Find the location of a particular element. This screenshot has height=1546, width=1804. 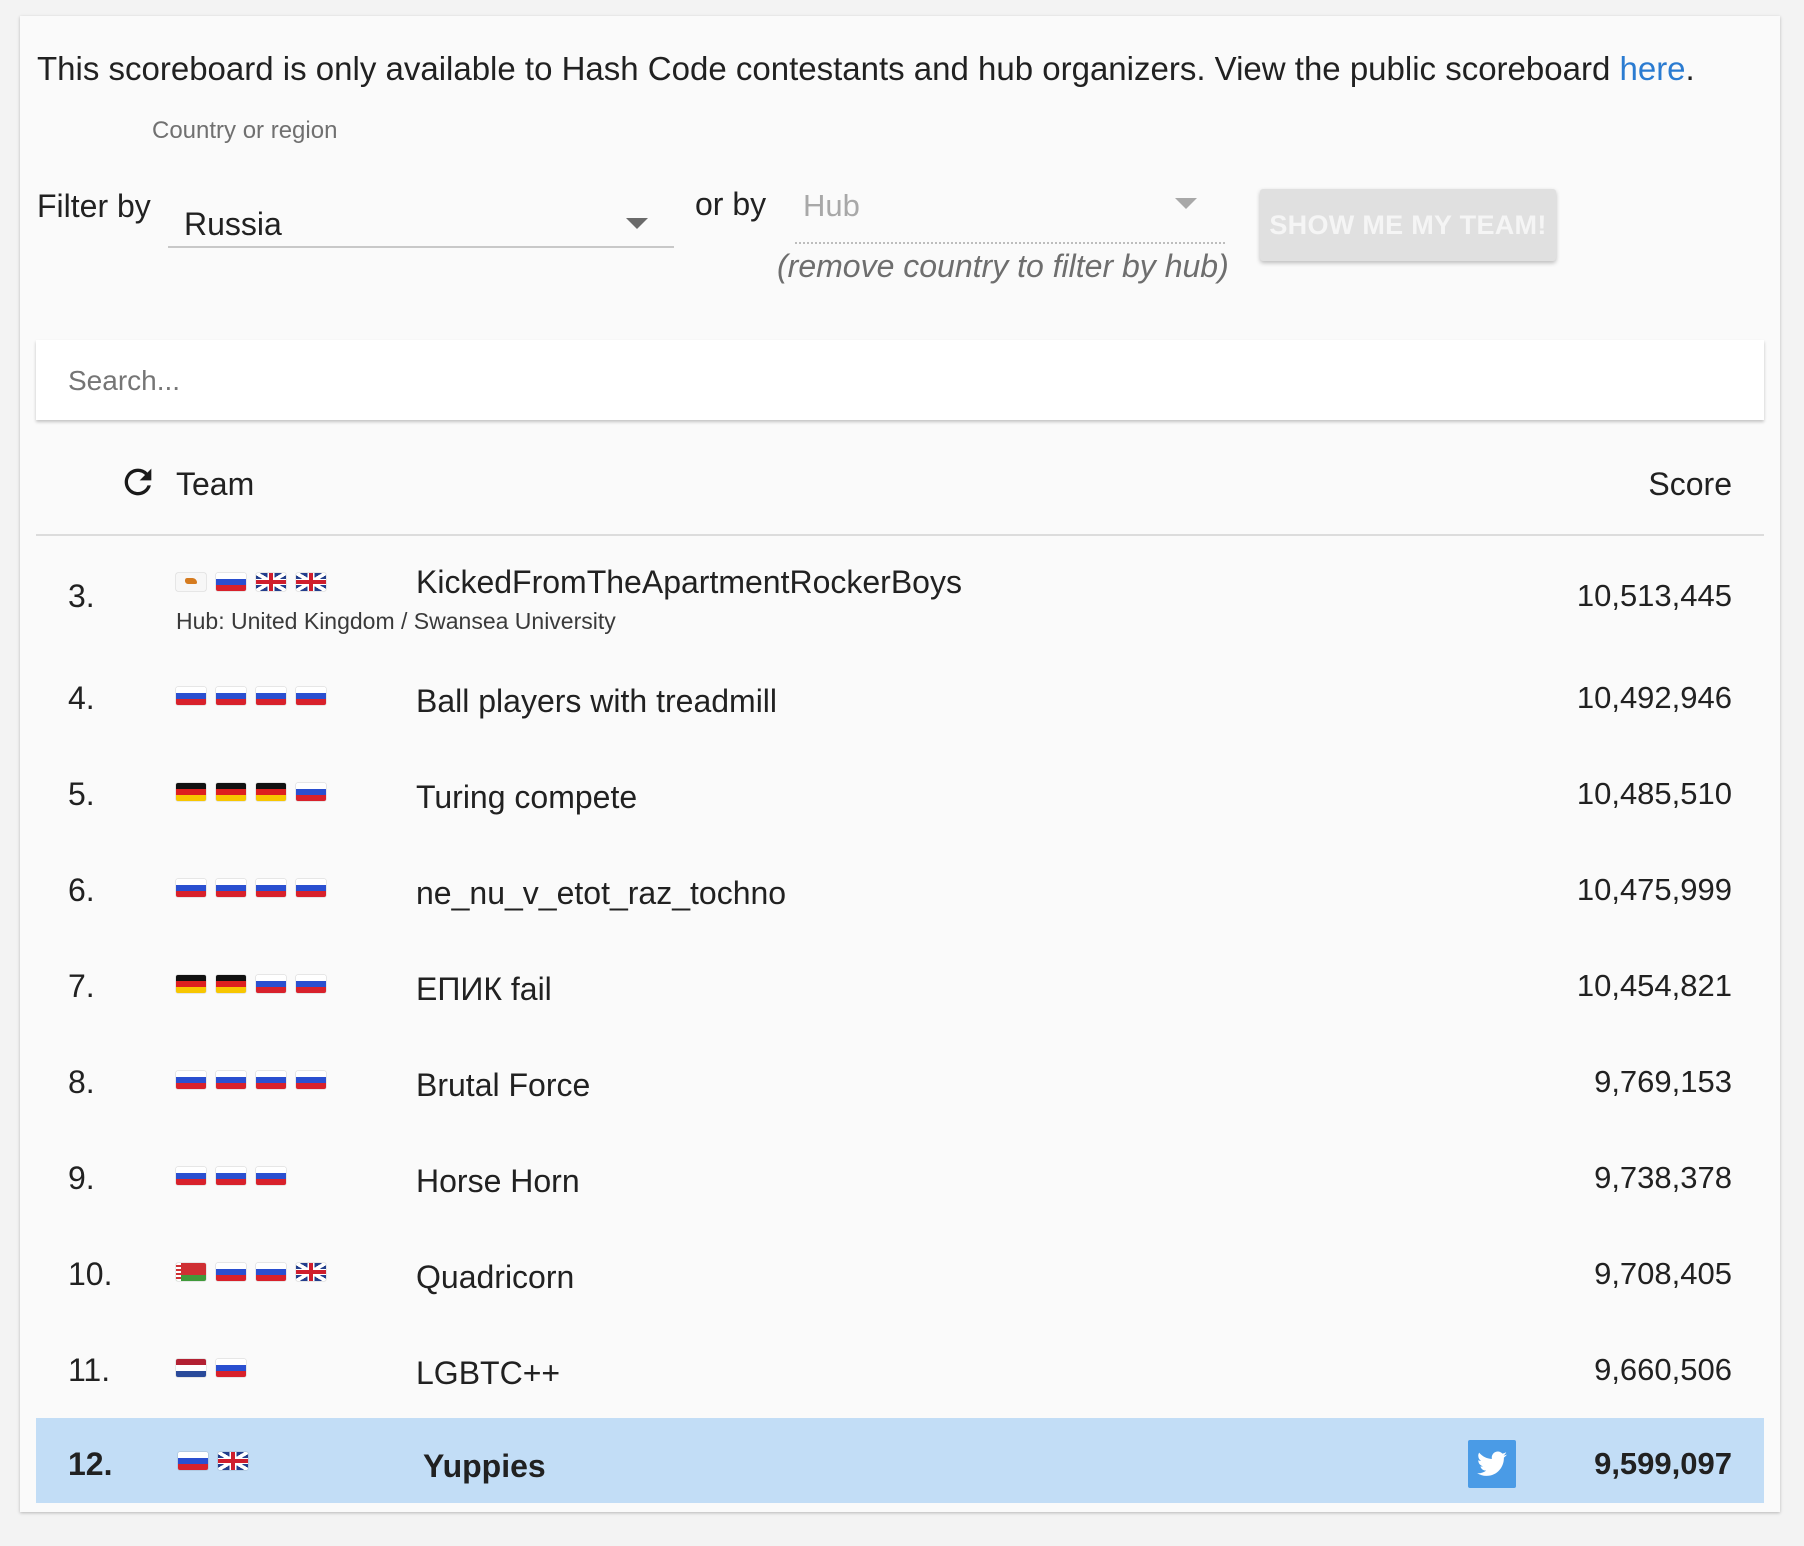

team-name: LGBTC++ is located at coordinates (488, 1373).